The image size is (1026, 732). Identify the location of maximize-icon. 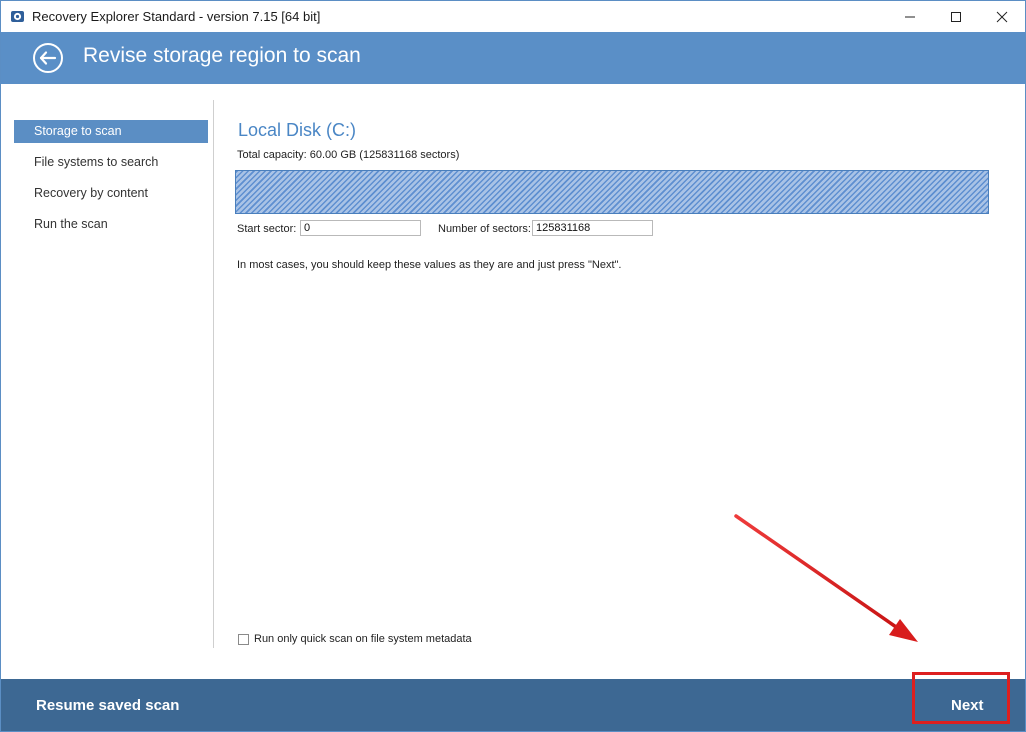
(956, 16).